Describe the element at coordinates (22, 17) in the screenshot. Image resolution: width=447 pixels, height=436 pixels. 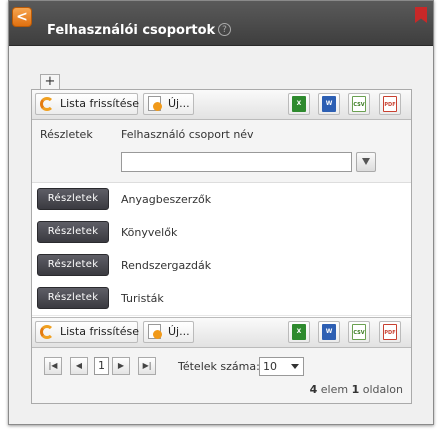
I see `back-button: <` at that location.